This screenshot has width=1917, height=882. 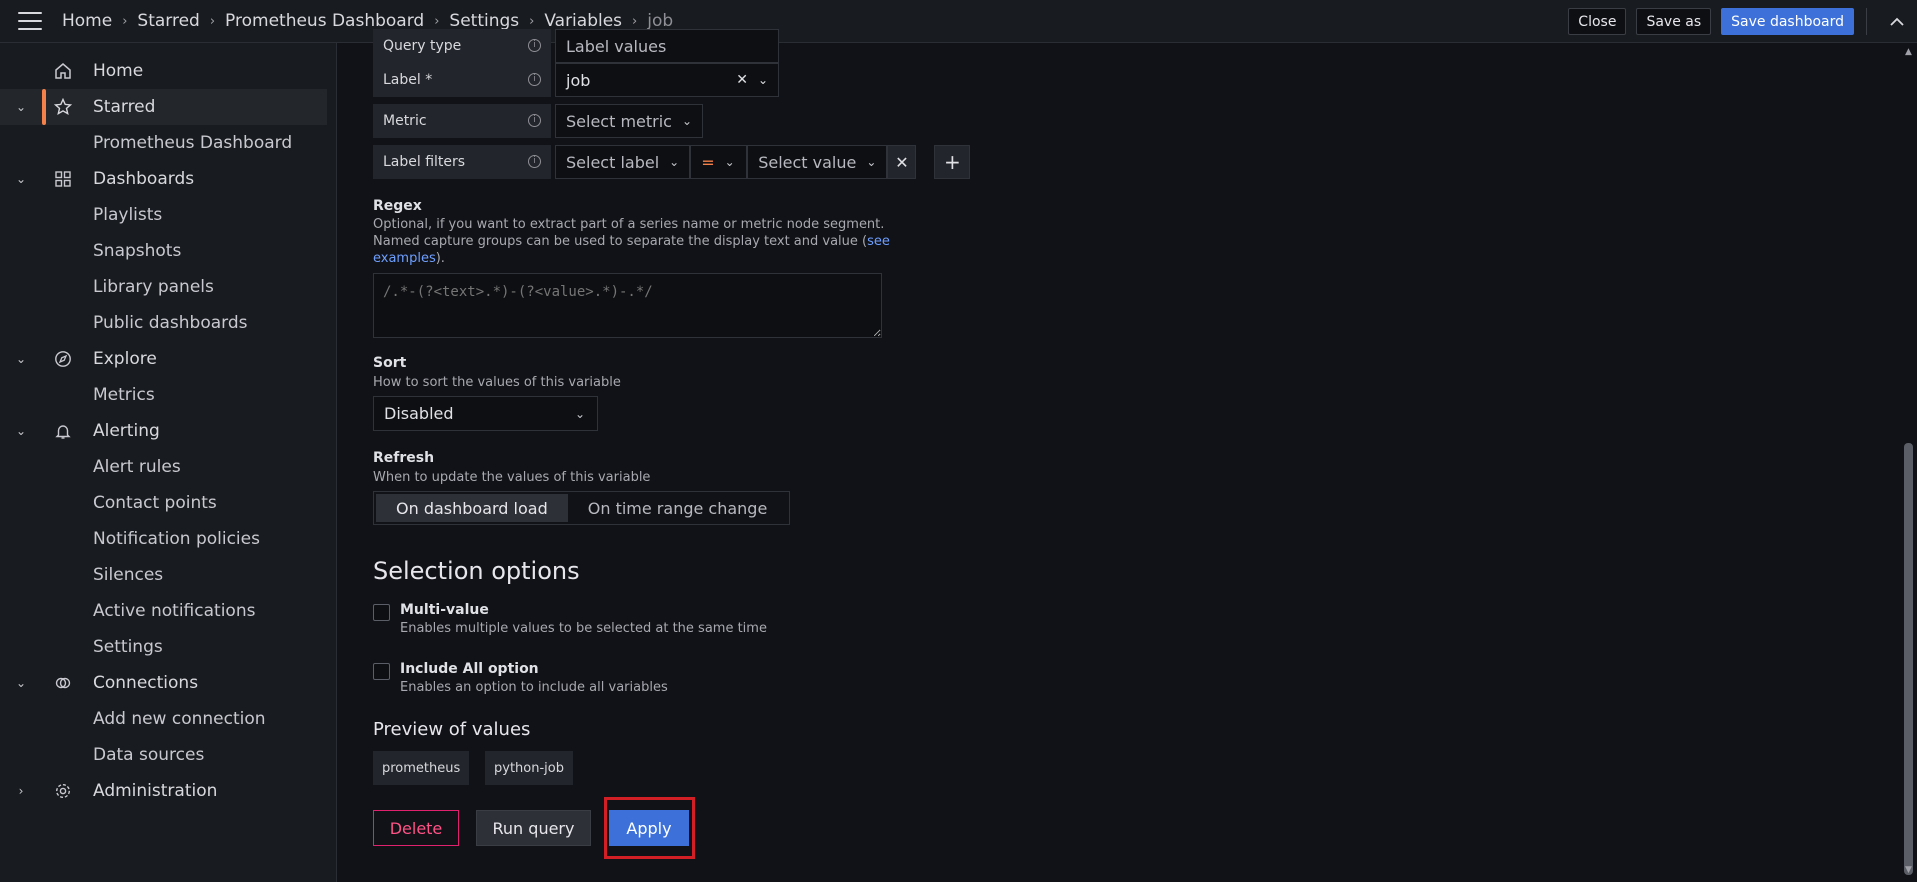 I want to click on sidebar-item-alerting-settings: Settings, so click(x=168, y=647).